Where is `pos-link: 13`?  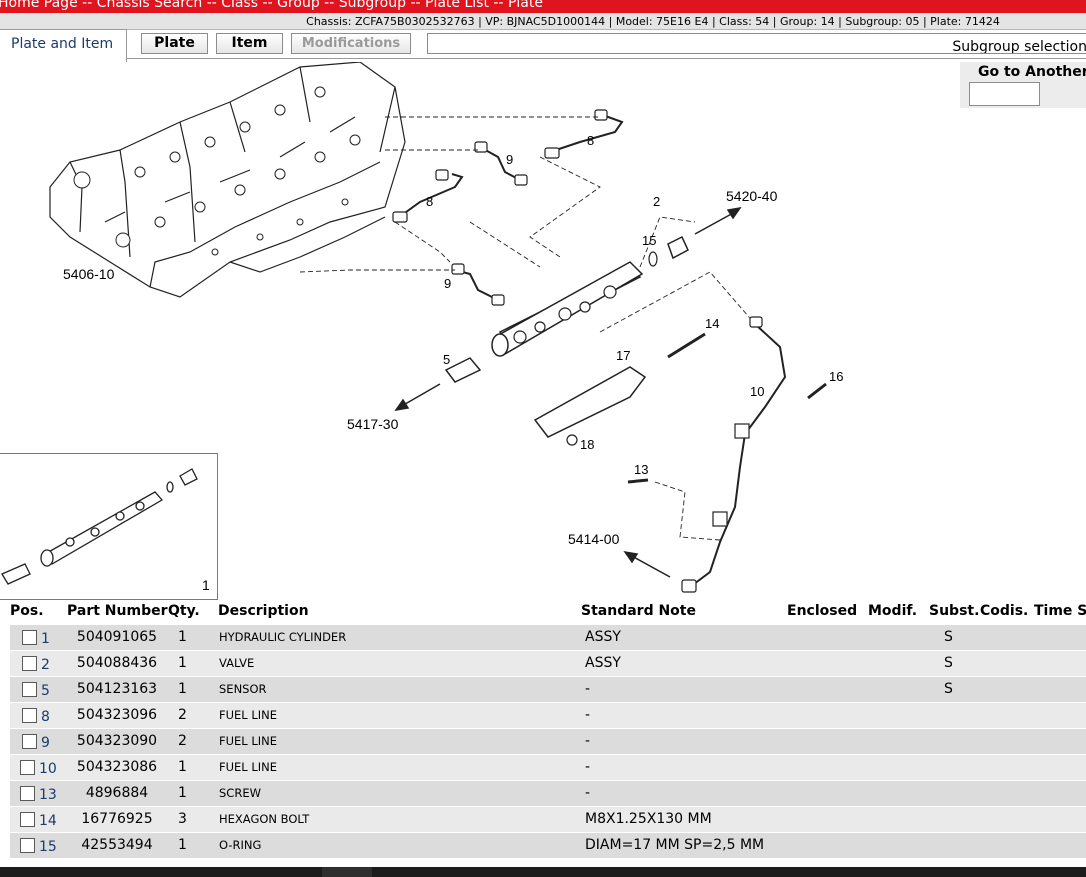
pos-link: 13 is located at coordinates (48, 795).